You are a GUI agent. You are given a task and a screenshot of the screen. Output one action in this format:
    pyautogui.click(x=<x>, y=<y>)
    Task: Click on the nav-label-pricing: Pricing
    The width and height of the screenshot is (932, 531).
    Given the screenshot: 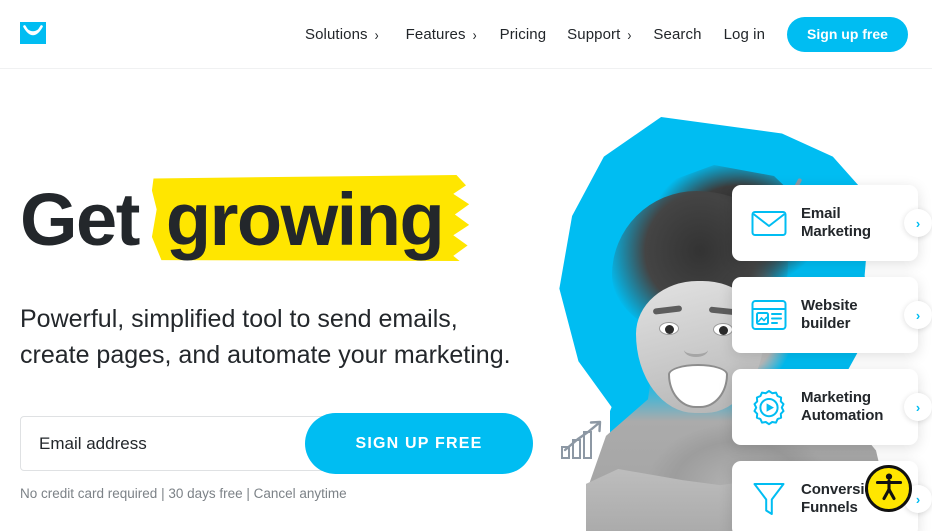 What is the action you would take?
    pyautogui.click(x=523, y=34)
    